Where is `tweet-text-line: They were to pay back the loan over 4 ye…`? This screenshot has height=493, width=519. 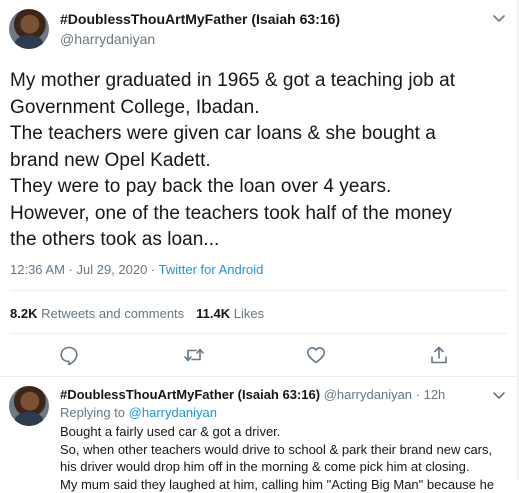 tweet-text-line: They were to pay back the loan over 4 ye… is located at coordinates (260, 187).